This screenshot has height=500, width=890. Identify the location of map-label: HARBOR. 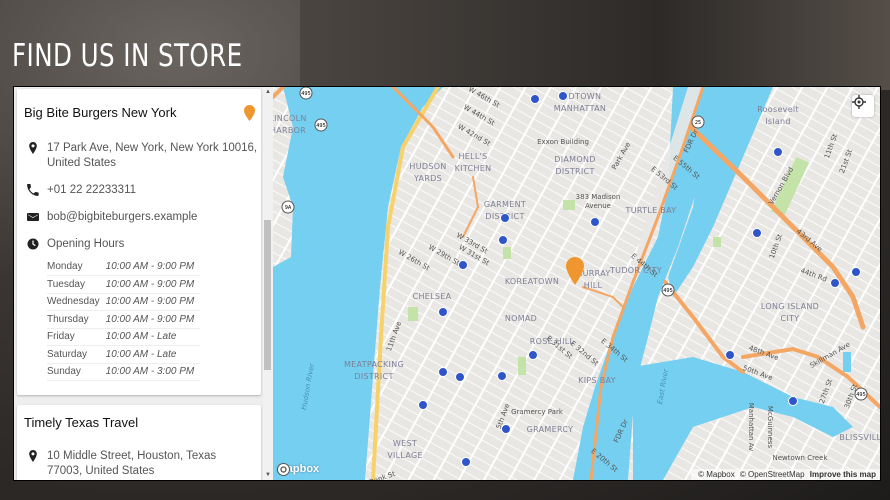
(289, 130).